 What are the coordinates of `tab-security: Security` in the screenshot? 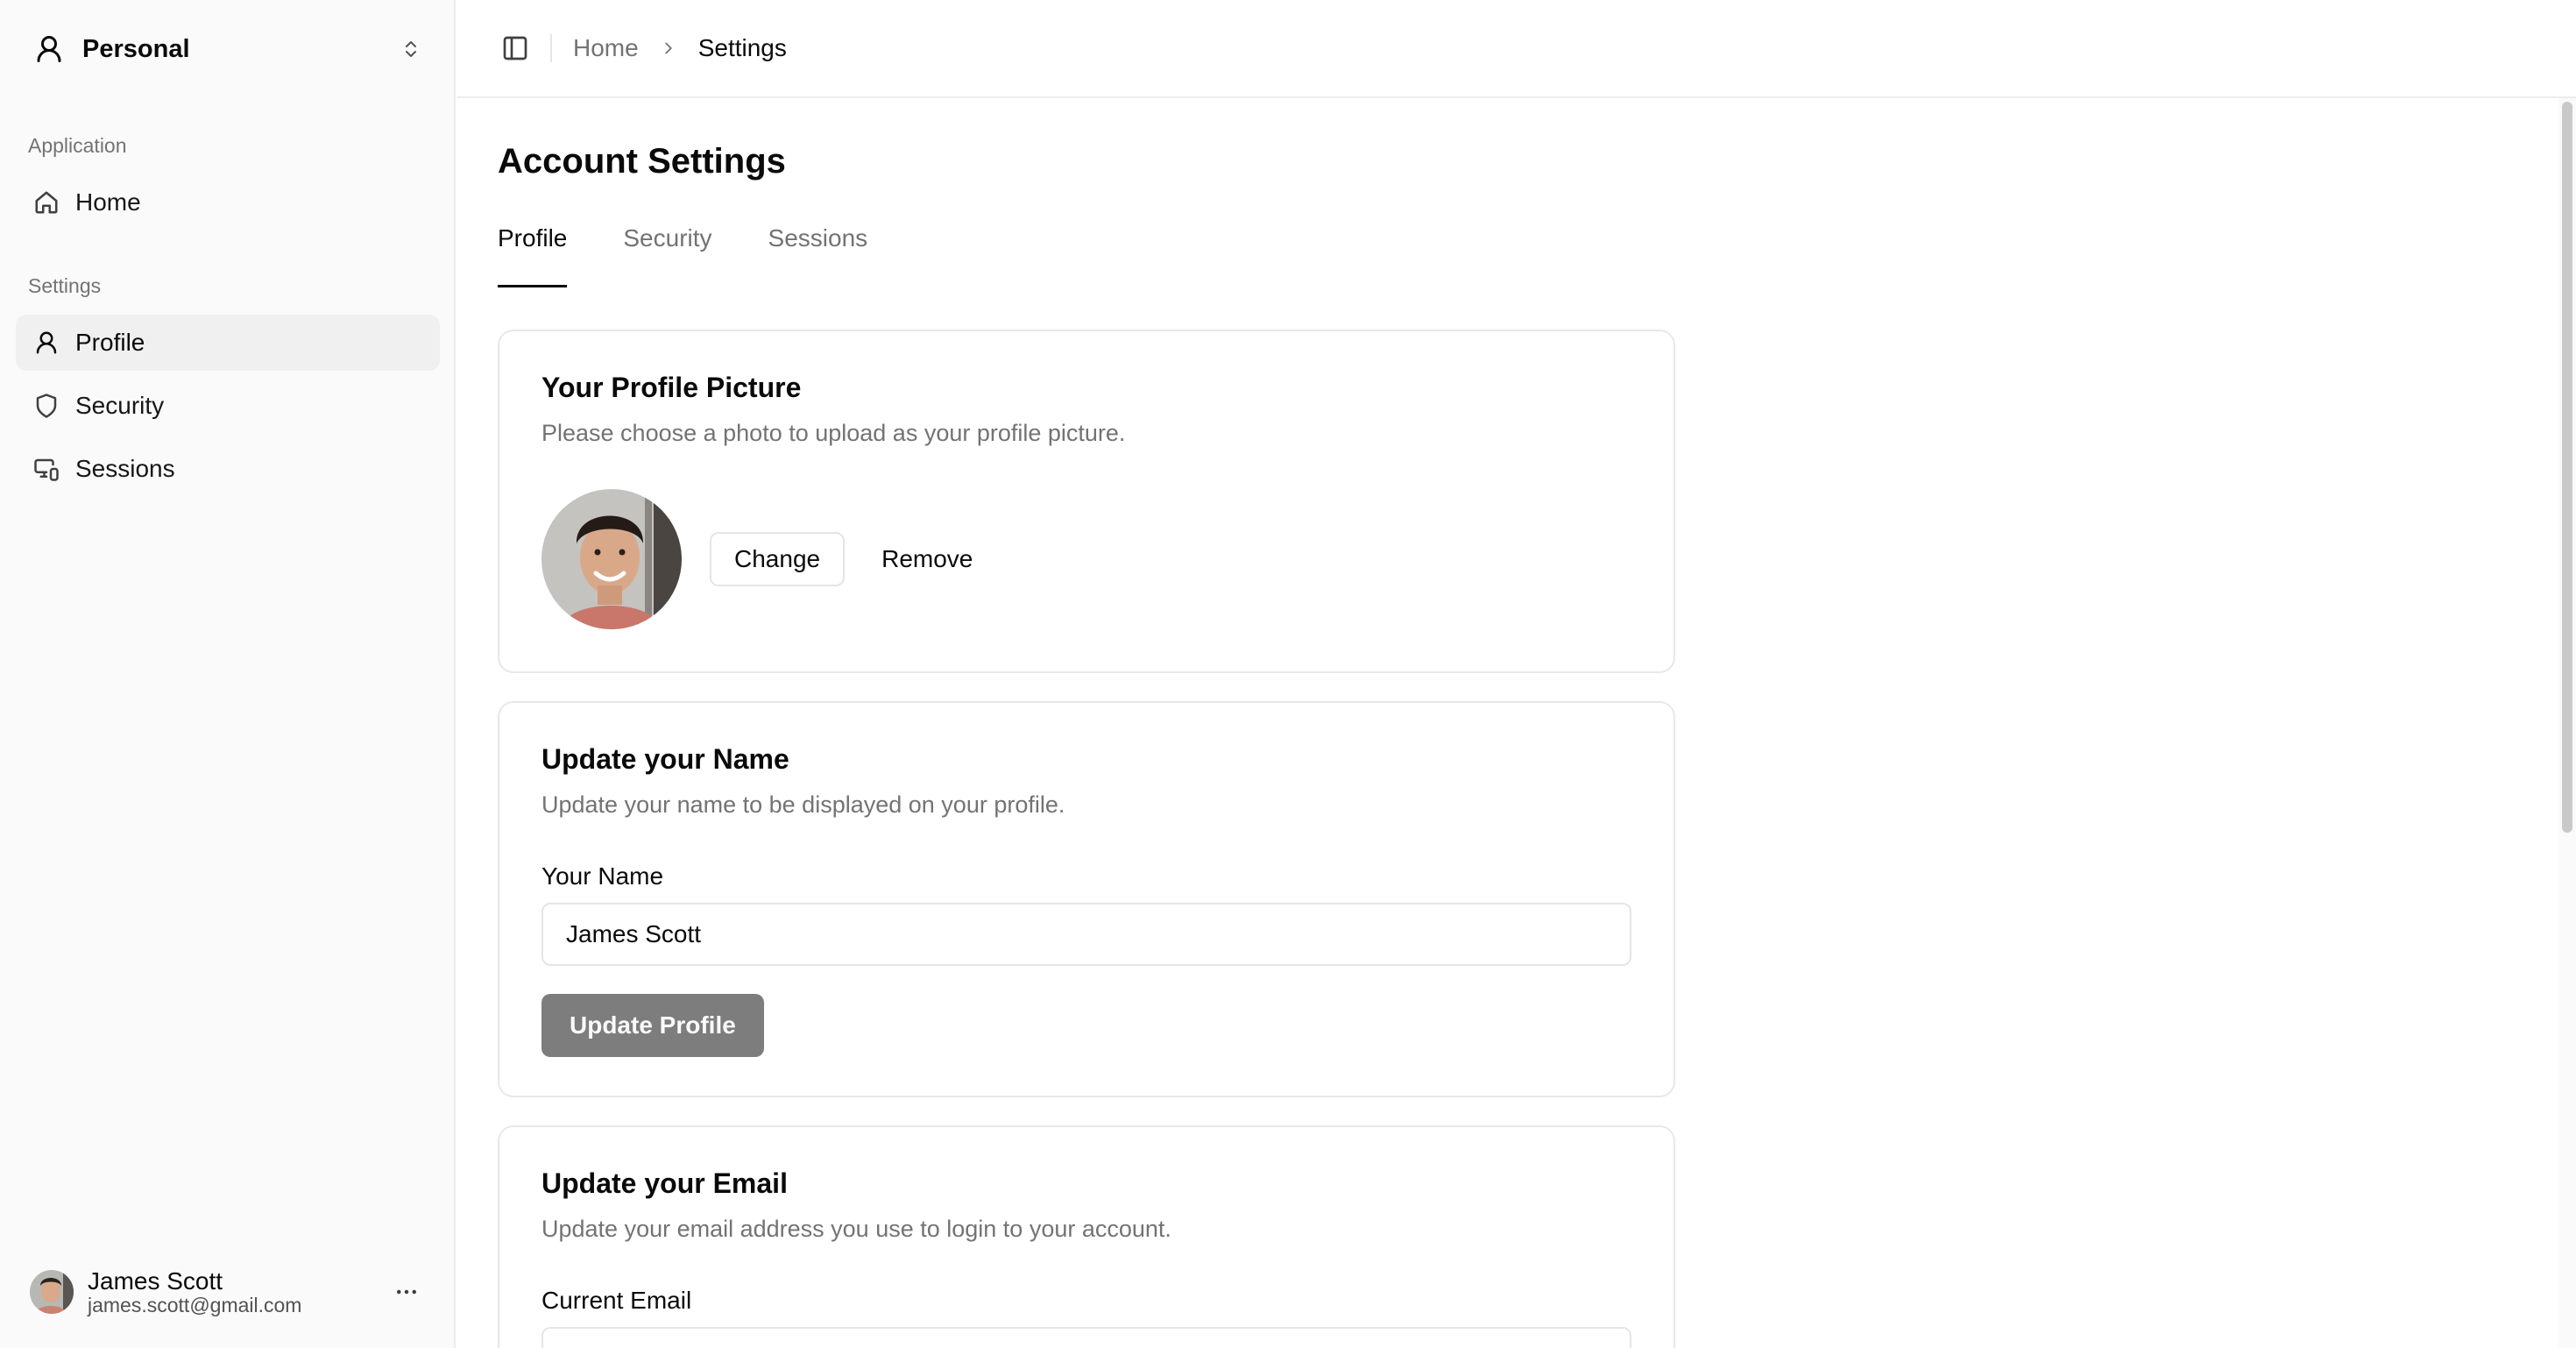 It's located at (667, 252).